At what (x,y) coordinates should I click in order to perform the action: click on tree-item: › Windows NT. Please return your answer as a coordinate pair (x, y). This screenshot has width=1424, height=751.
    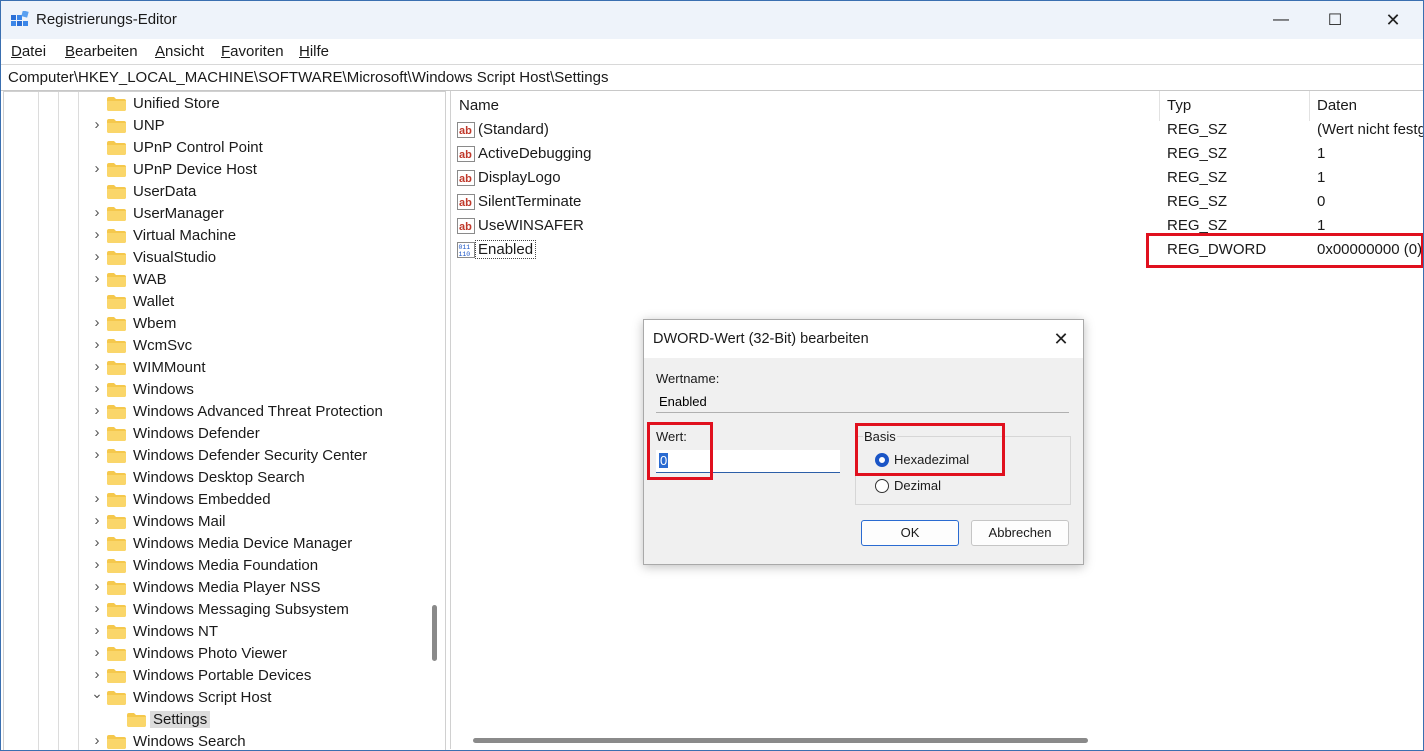
    Looking at the image, I should click on (214, 632).